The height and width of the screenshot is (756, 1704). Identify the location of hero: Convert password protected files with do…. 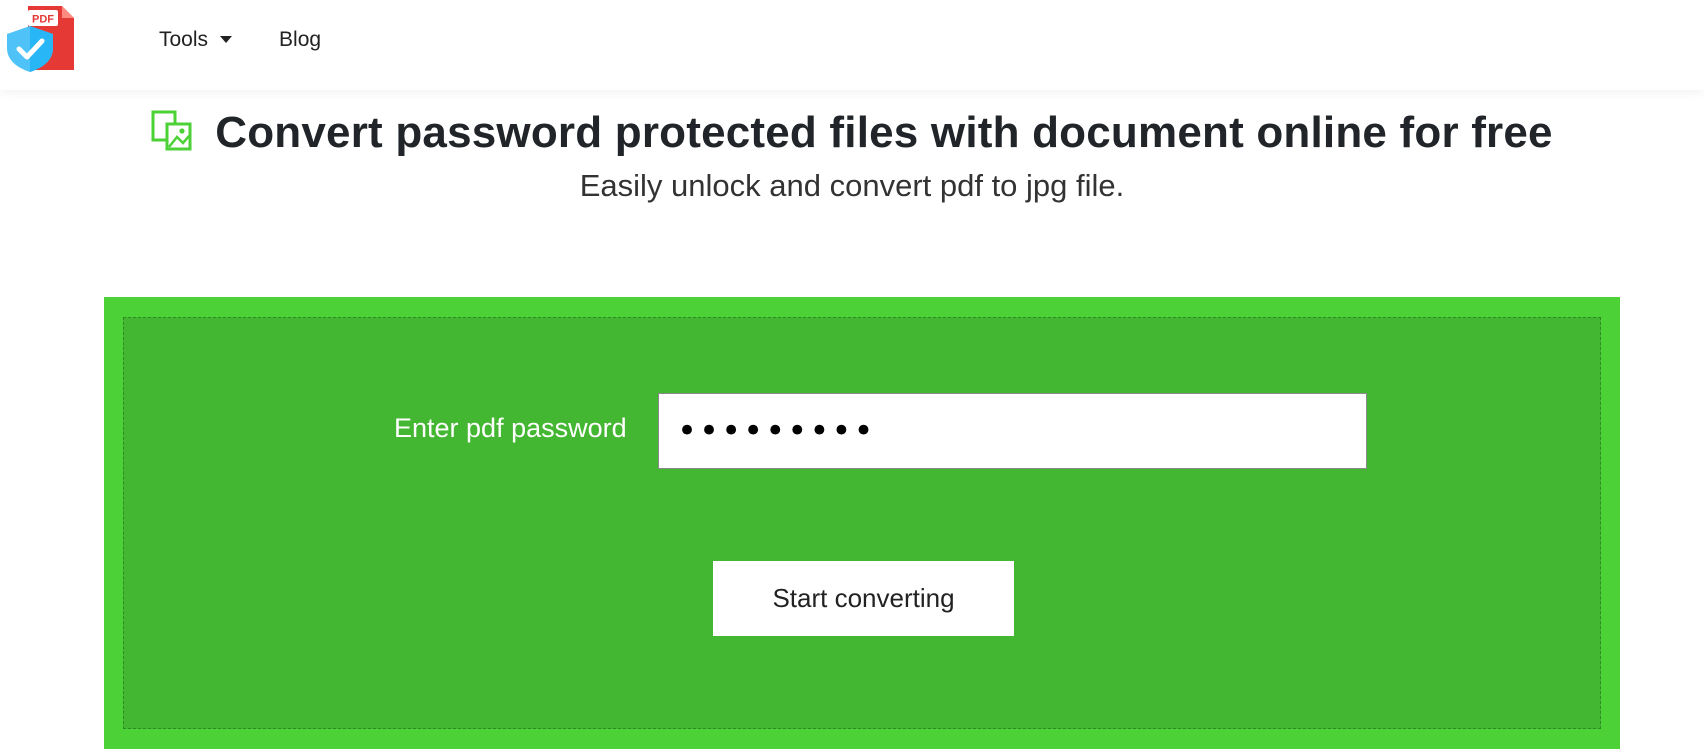
(852, 156).